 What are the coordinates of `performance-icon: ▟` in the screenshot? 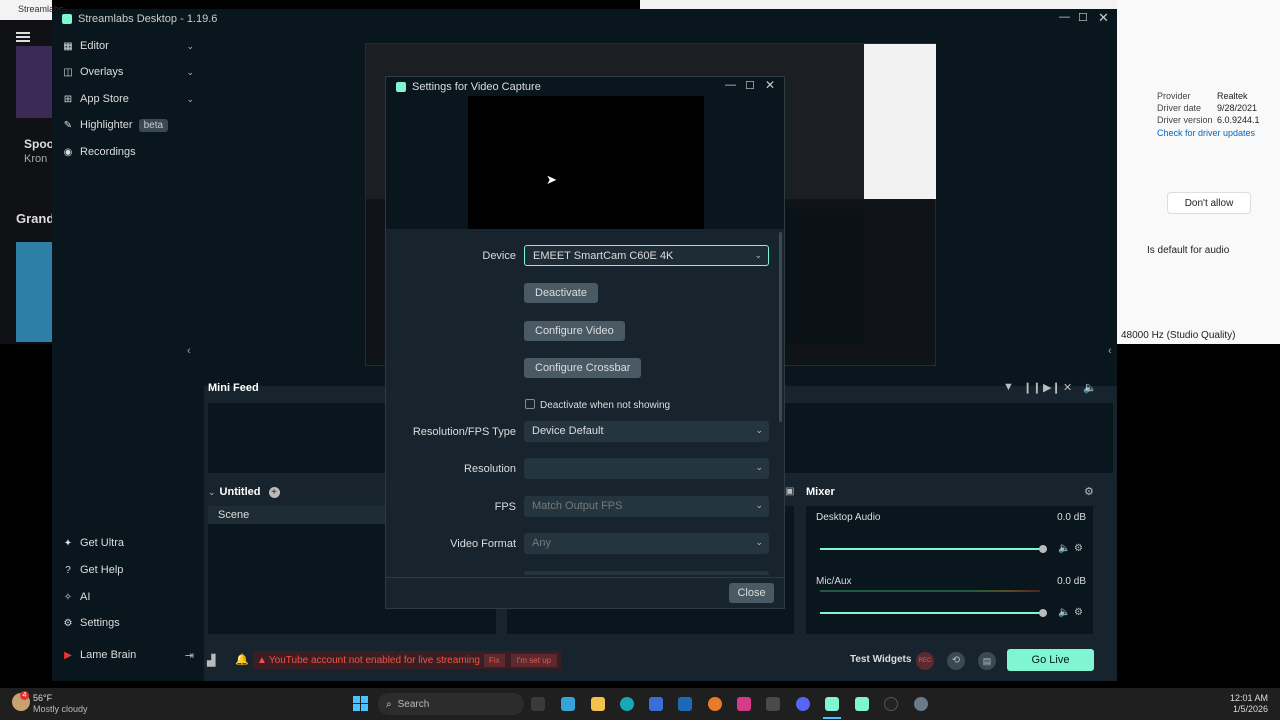 It's located at (211, 660).